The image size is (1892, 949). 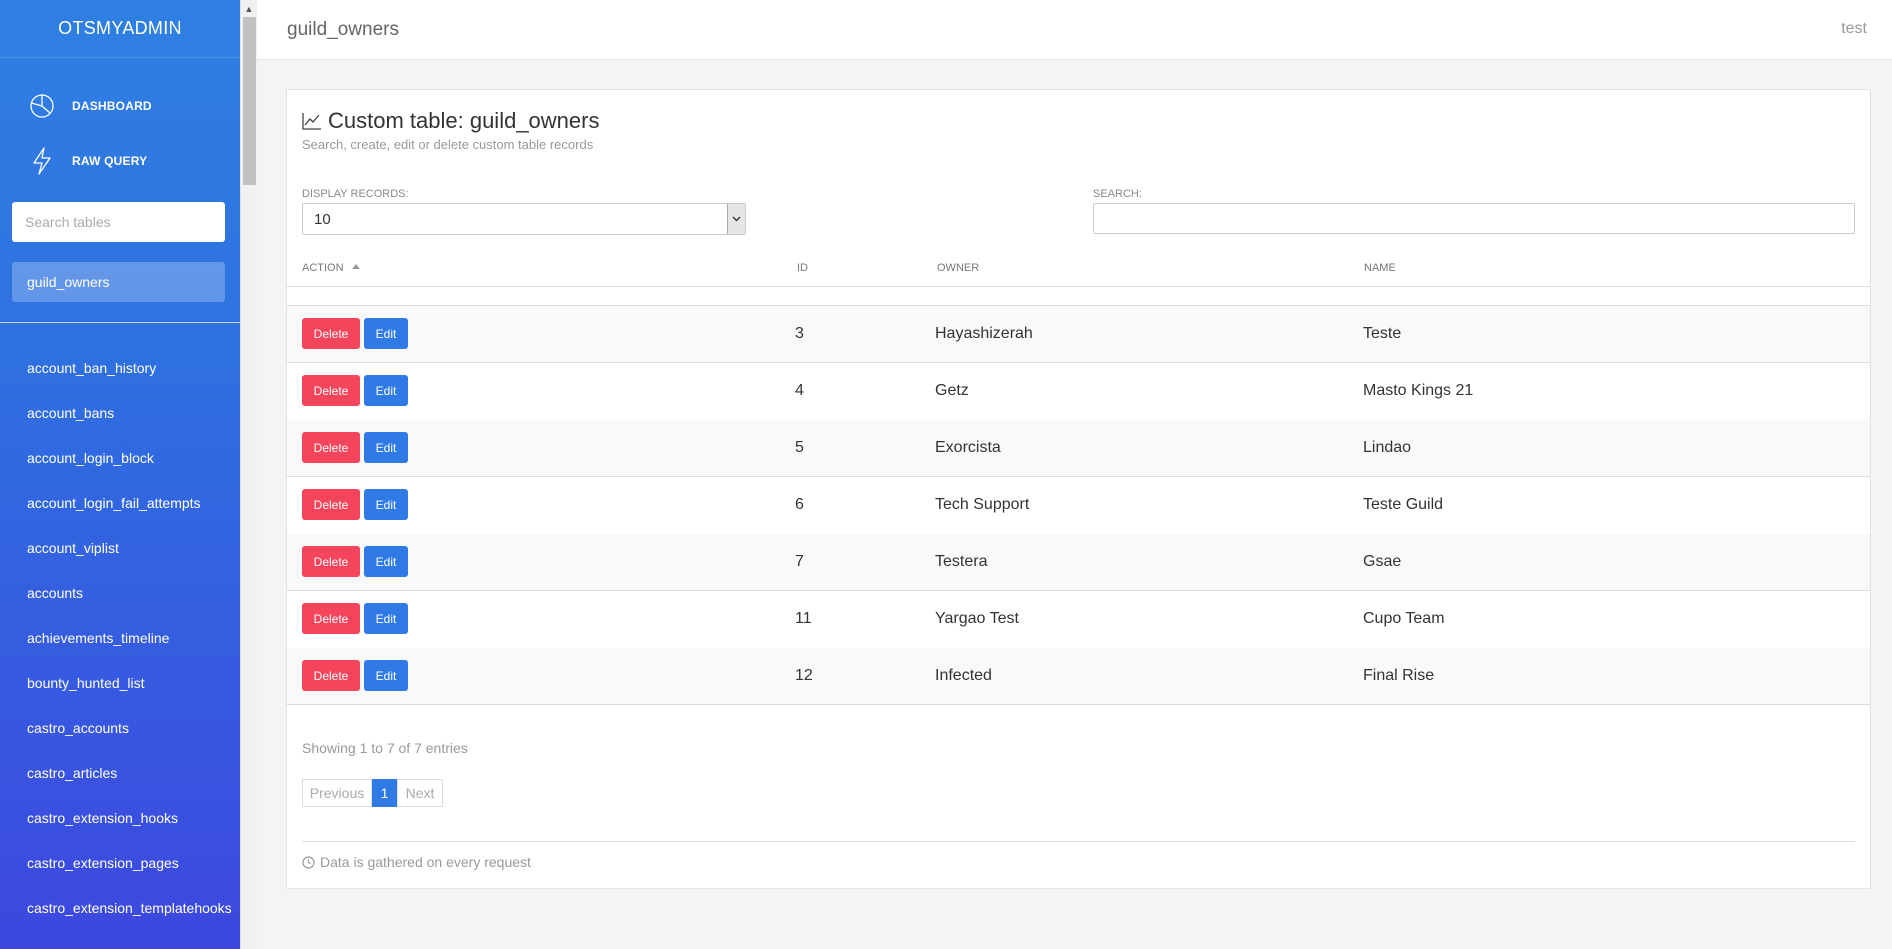 I want to click on nav-raw-query: RAW QUERY, so click(x=120, y=160).